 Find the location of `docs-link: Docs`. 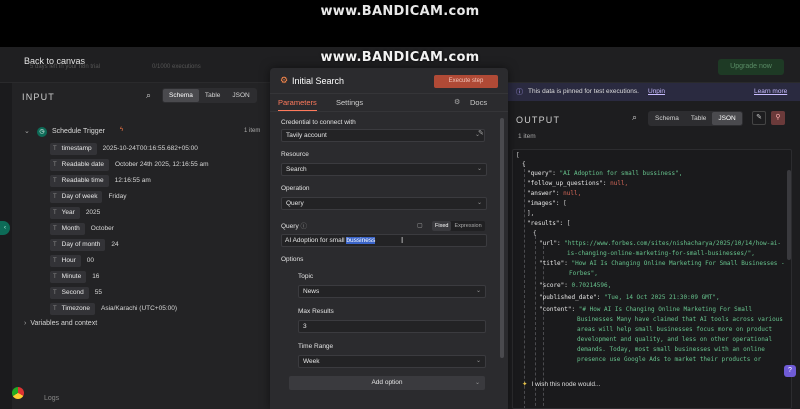

docs-link: Docs is located at coordinates (478, 102).